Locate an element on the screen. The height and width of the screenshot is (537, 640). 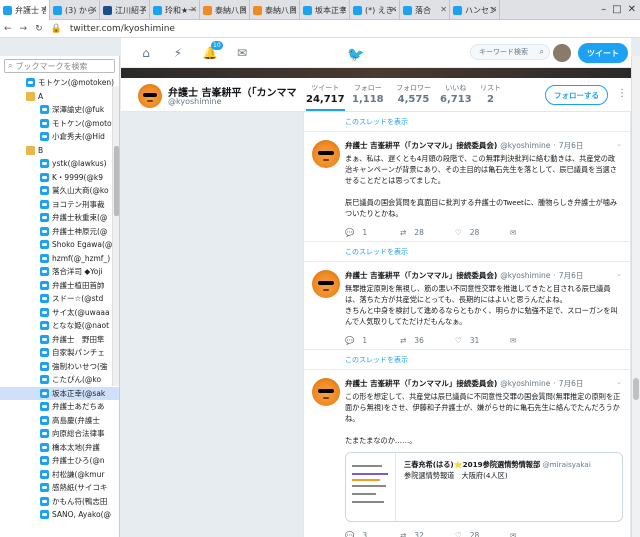
minimize-icon: – is located at coordinates (603, 9).